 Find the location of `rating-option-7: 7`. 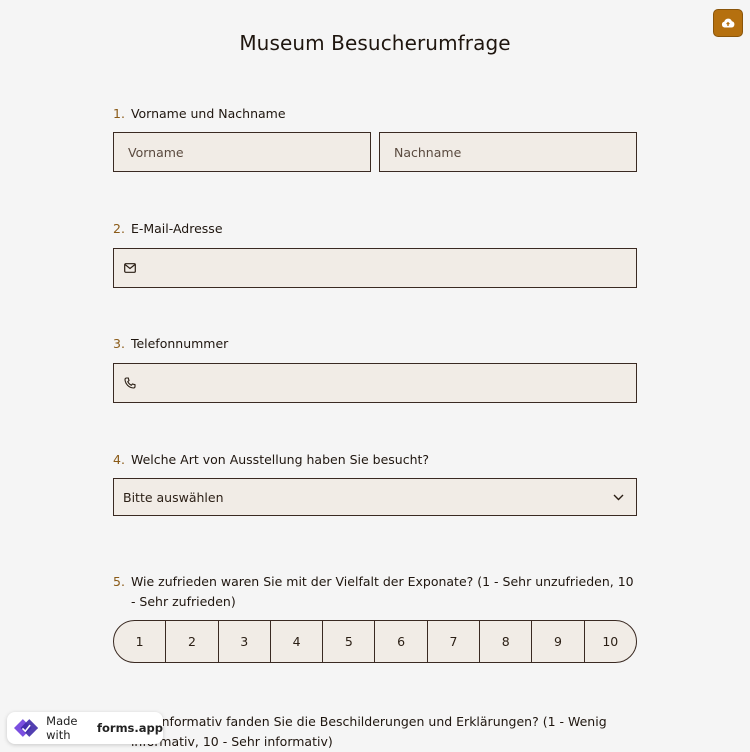

rating-option-7: 7 is located at coordinates (454, 641).